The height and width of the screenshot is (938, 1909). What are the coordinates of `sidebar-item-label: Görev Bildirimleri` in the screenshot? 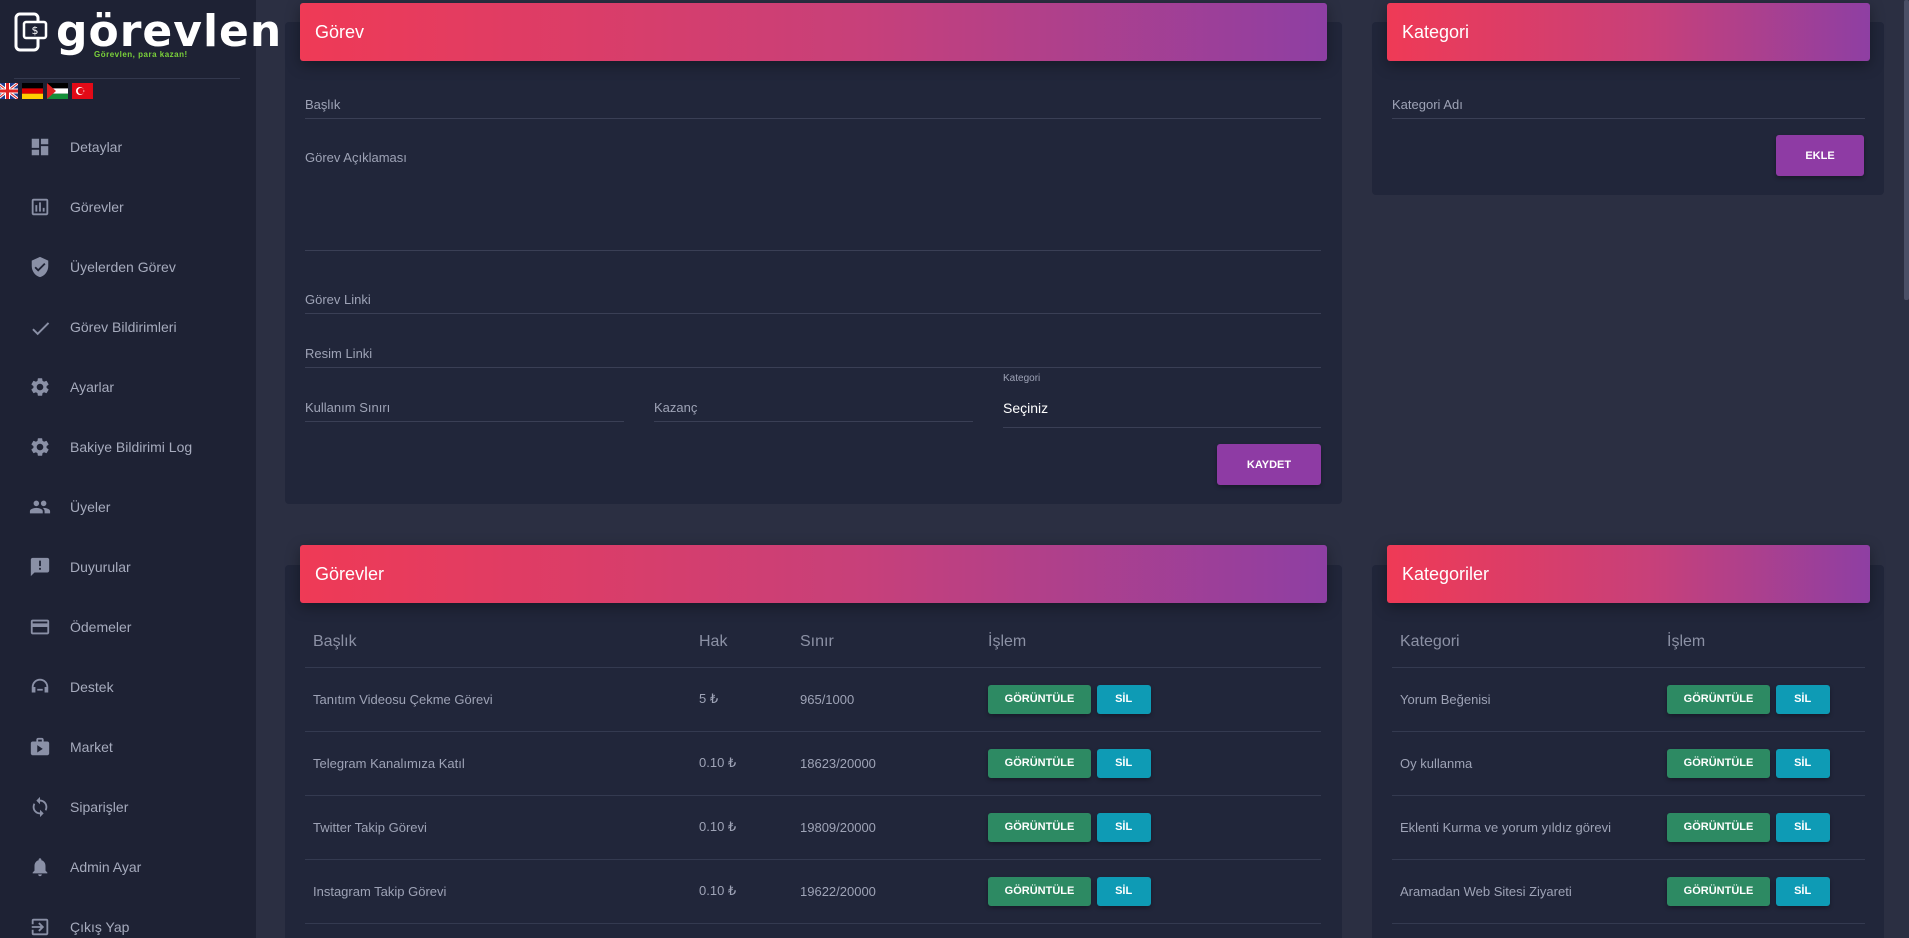 It's located at (123, 327).